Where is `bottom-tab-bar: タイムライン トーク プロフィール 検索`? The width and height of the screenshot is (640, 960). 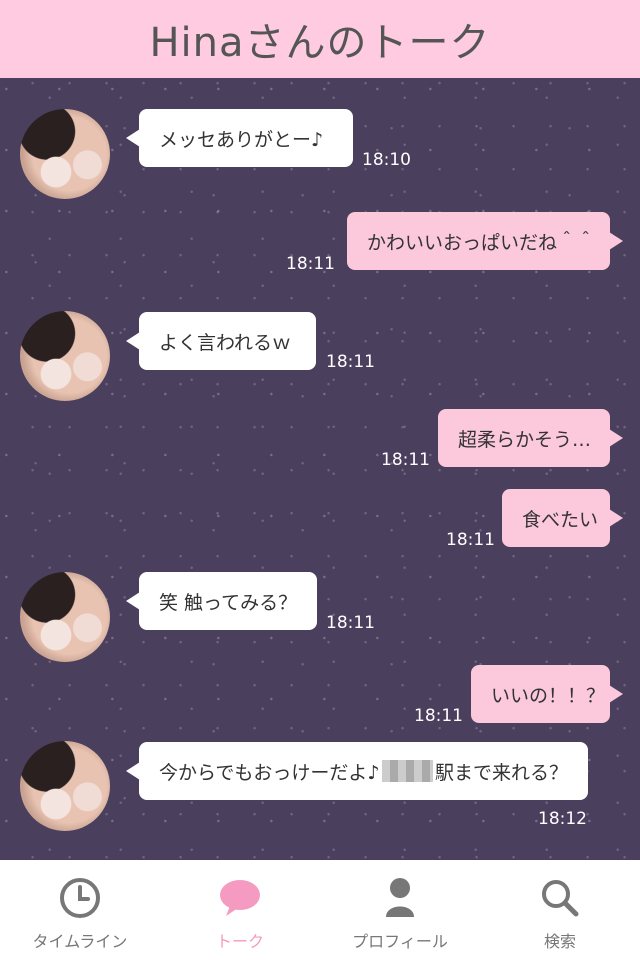
bottom-tab-bar: タイムライン トーク プロフィール 検索 is located at coordinates (320, 910).